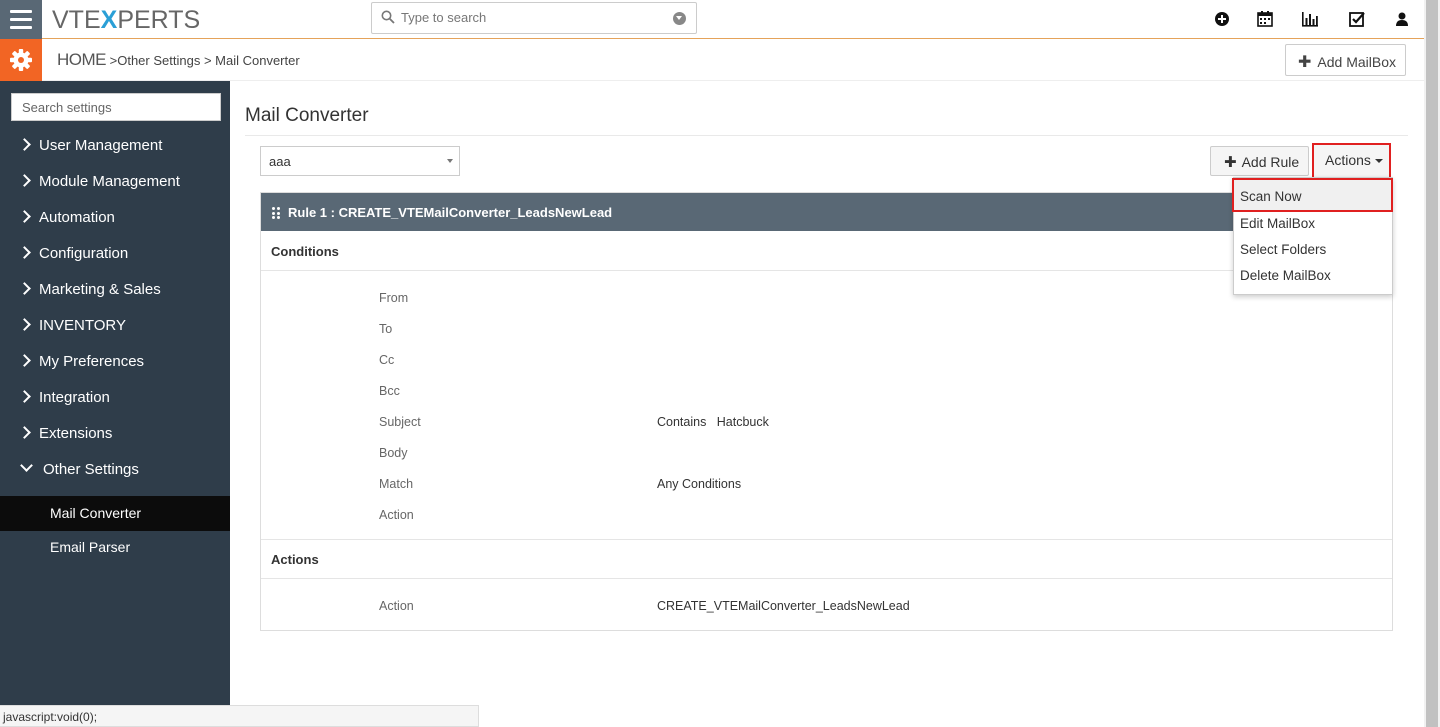 The height and width of the screenshot is (727, 1440). I want to click on actions-button: Actions, so click(1351, 161).